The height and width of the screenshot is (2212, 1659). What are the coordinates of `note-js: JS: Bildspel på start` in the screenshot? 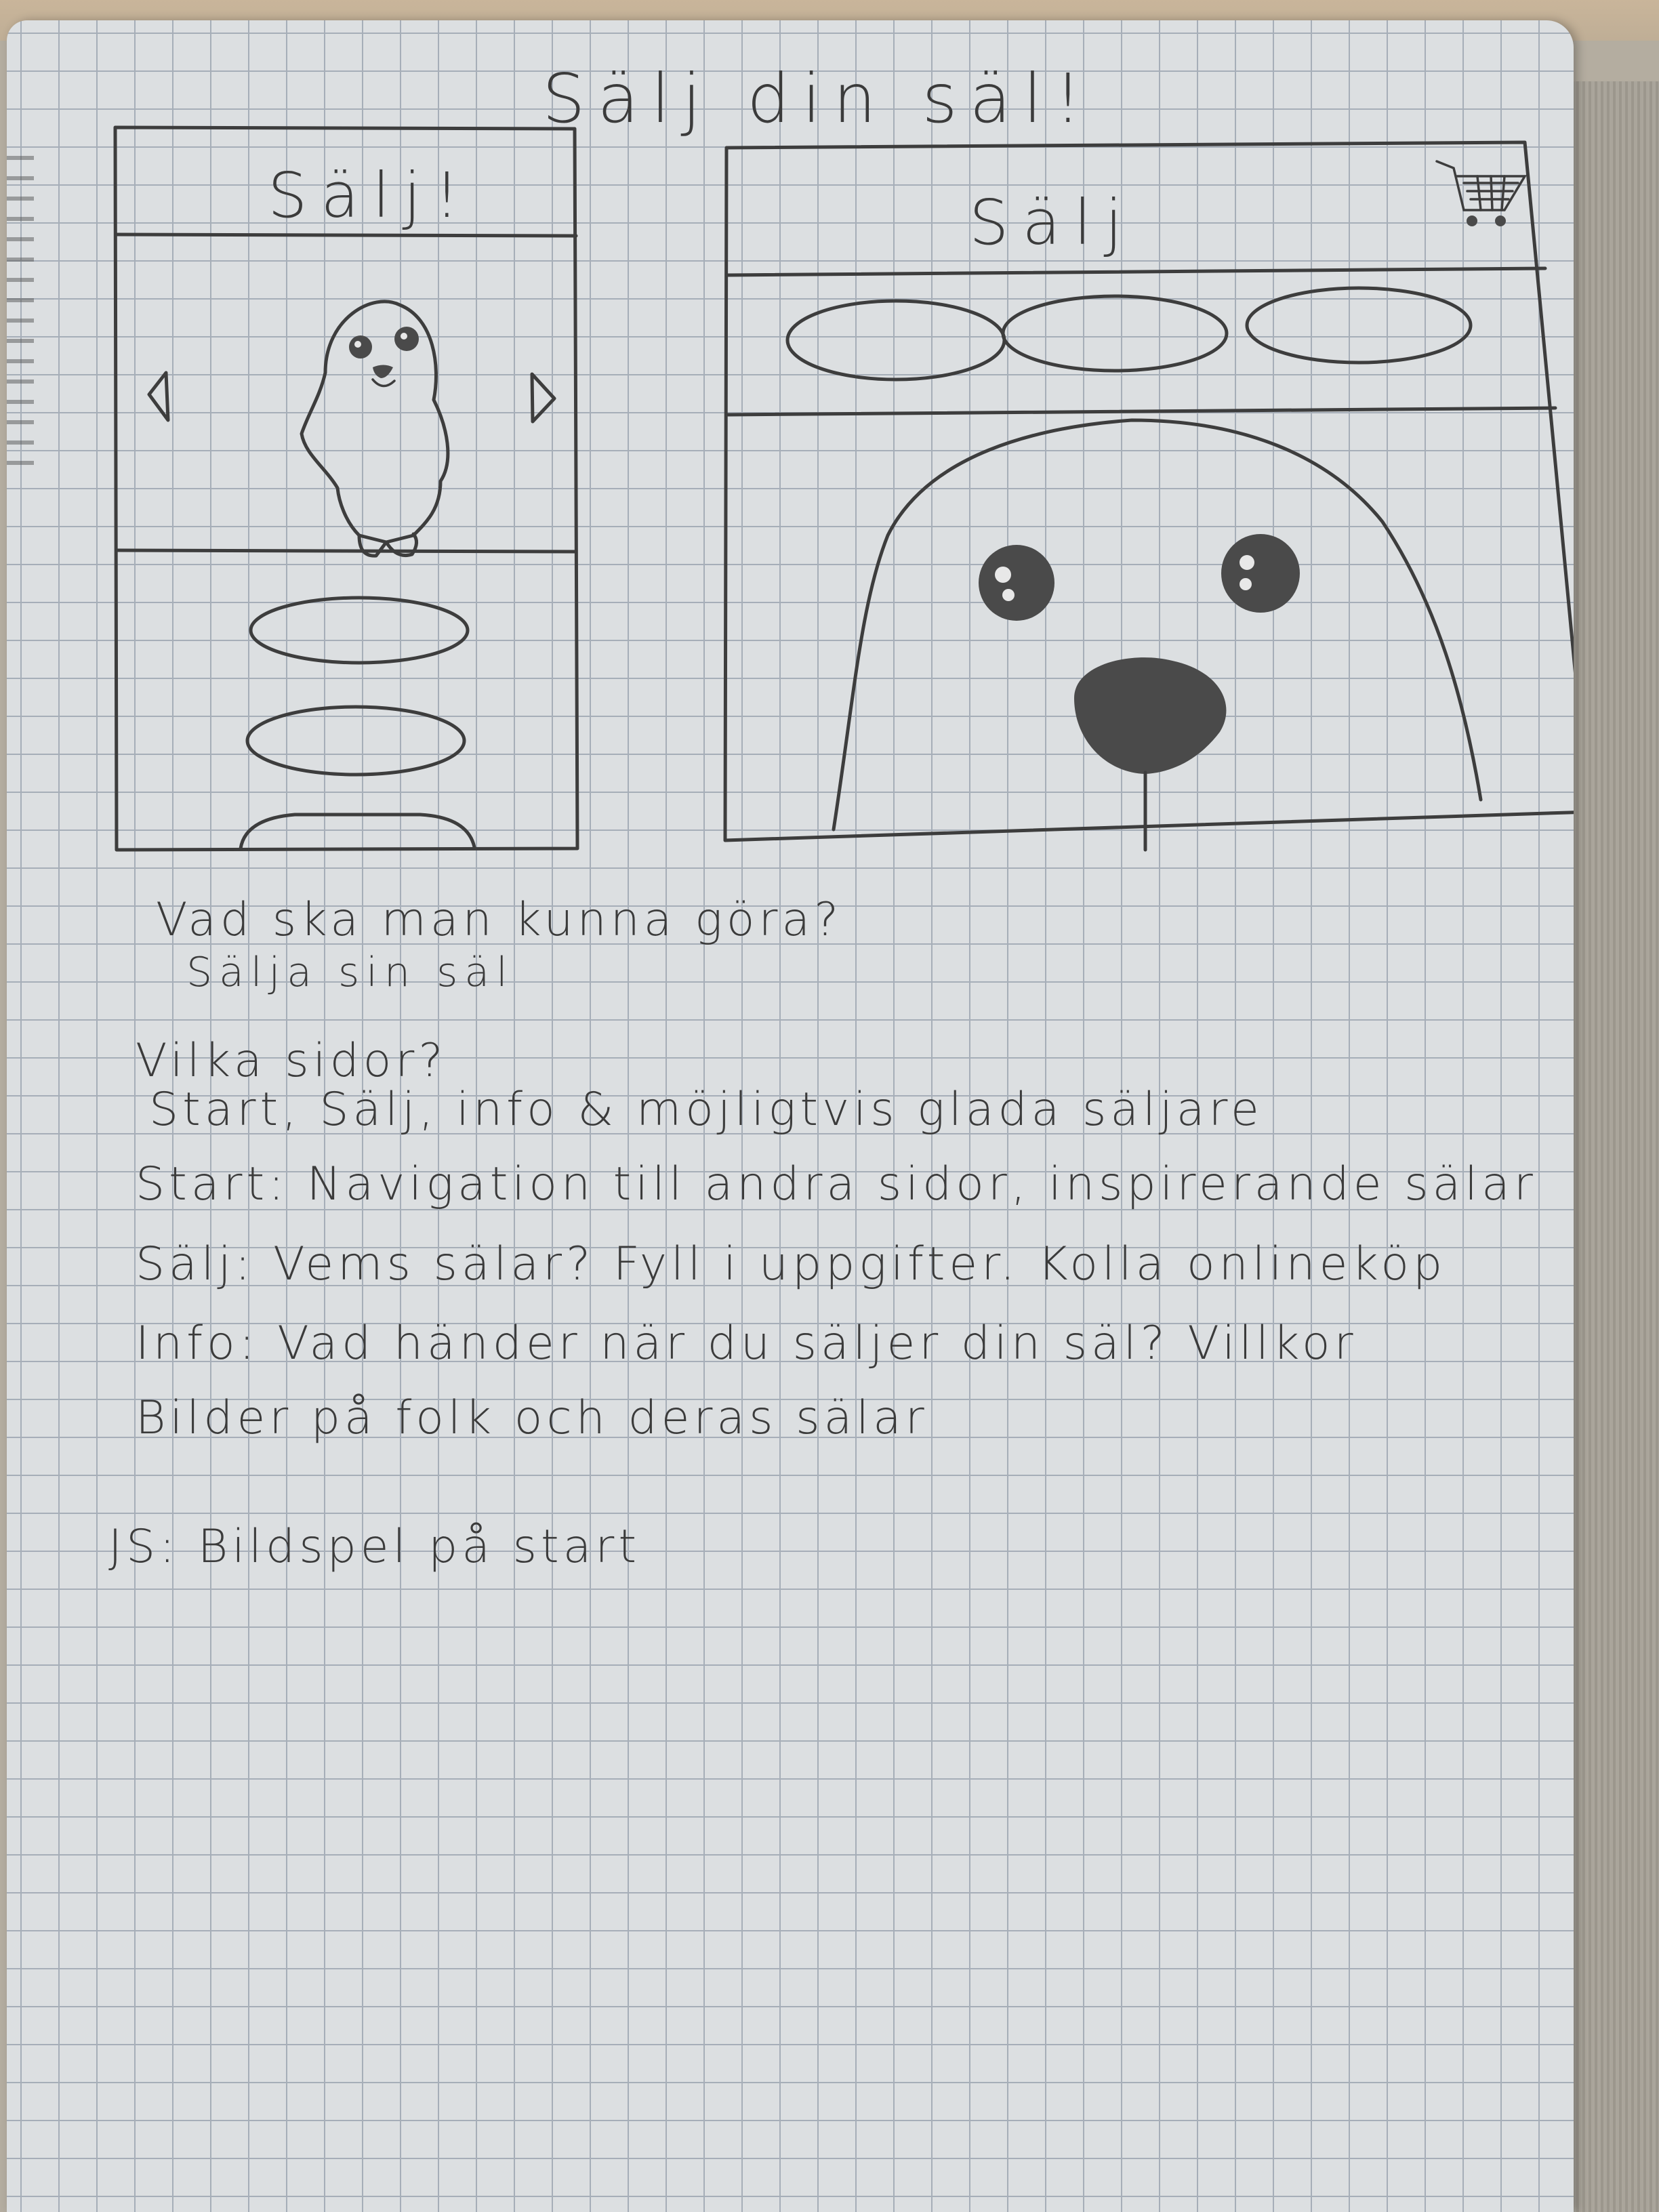 It's located at (374, 1547).